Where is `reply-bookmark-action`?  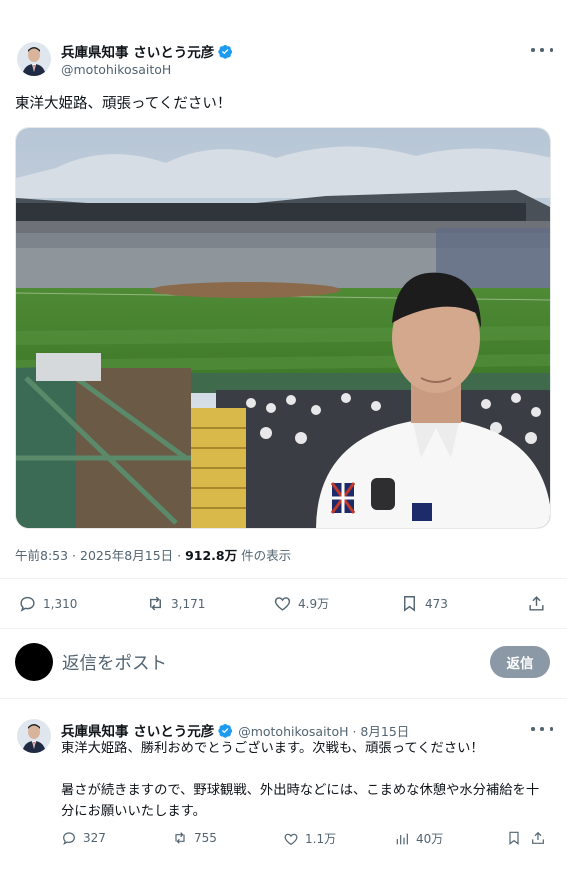
reply-bookmark-action is located at coordinates (517, 838).